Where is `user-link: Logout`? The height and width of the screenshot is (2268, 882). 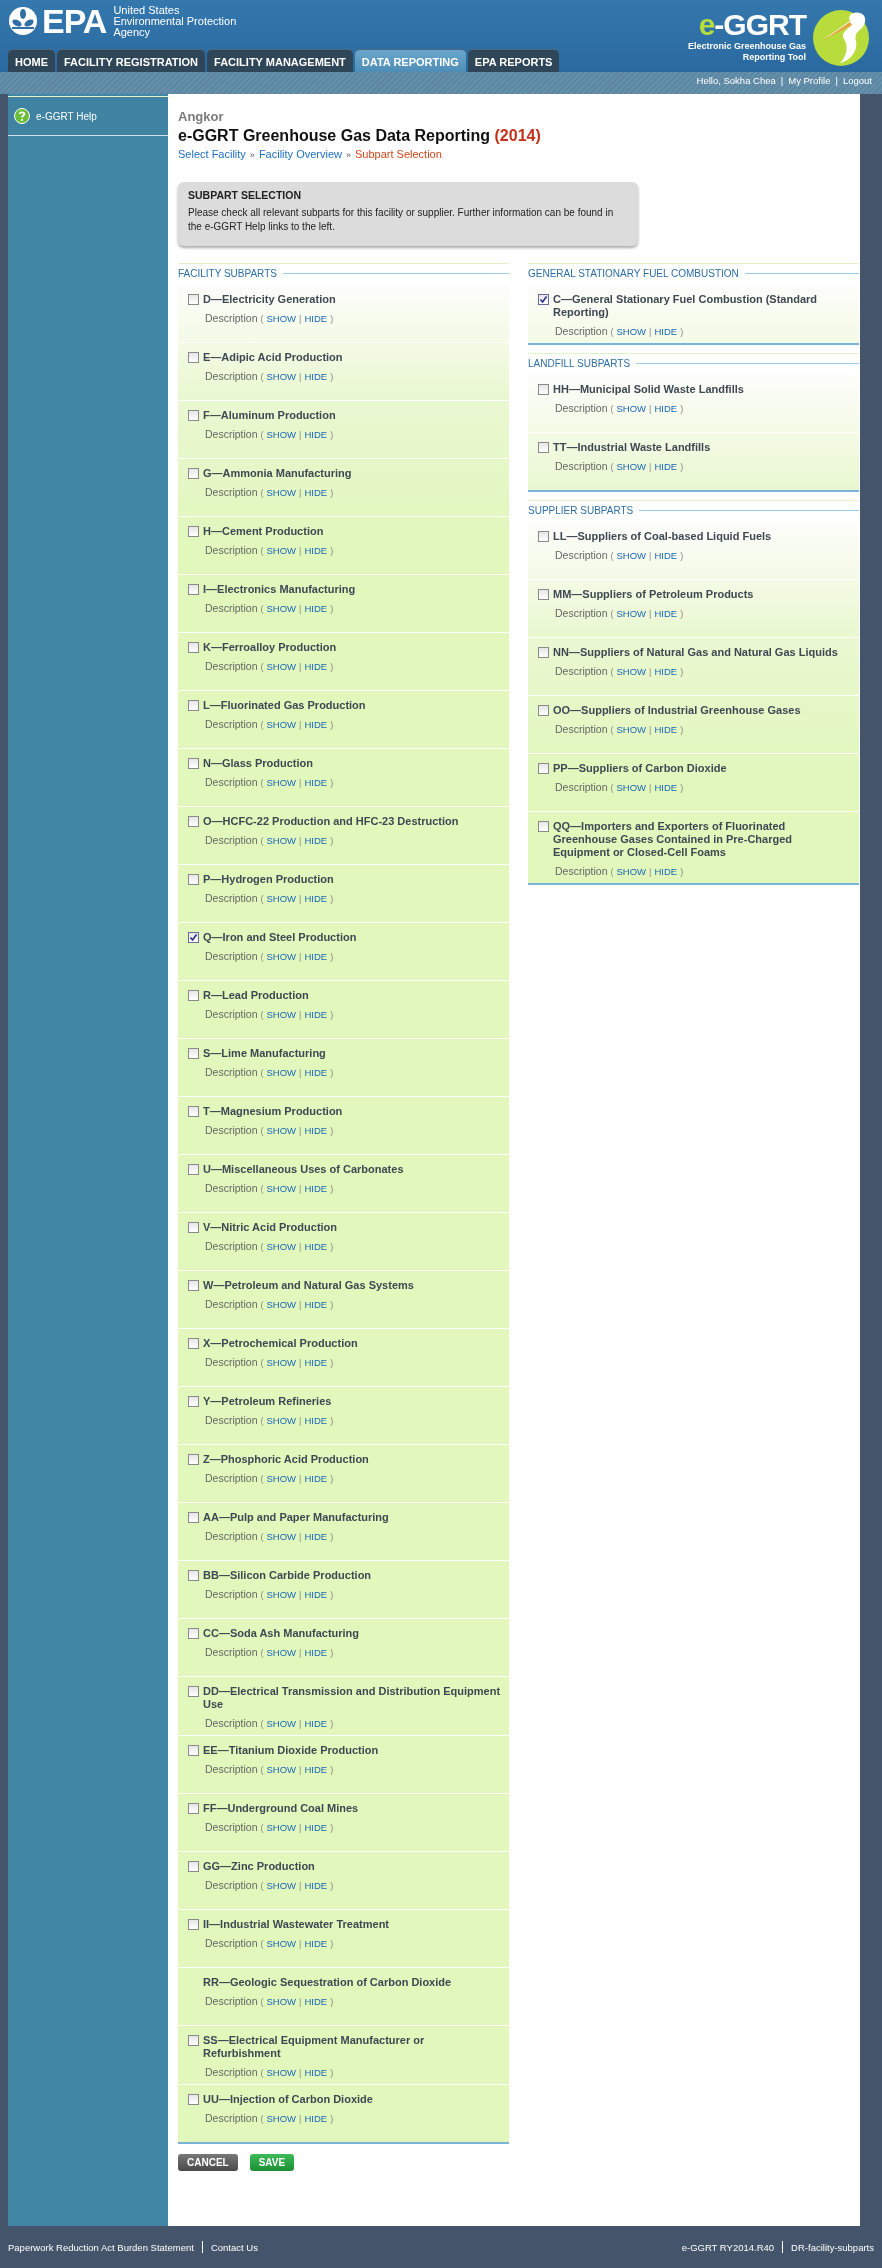
user-link: Logout is located at coordinates (857, 80).